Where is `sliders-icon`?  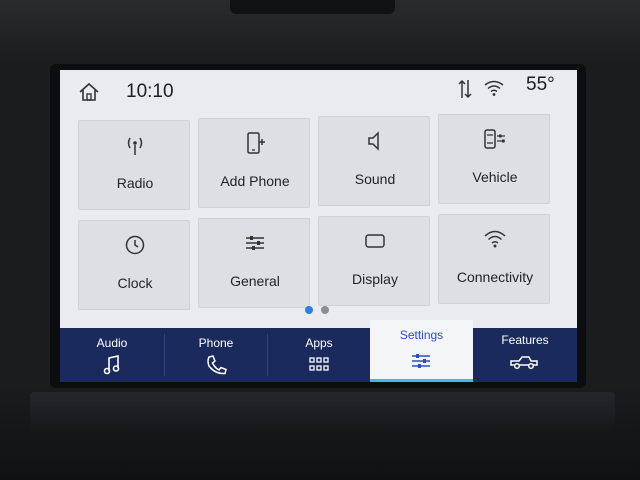 sliders-icon is located at coordinates (255, 243).